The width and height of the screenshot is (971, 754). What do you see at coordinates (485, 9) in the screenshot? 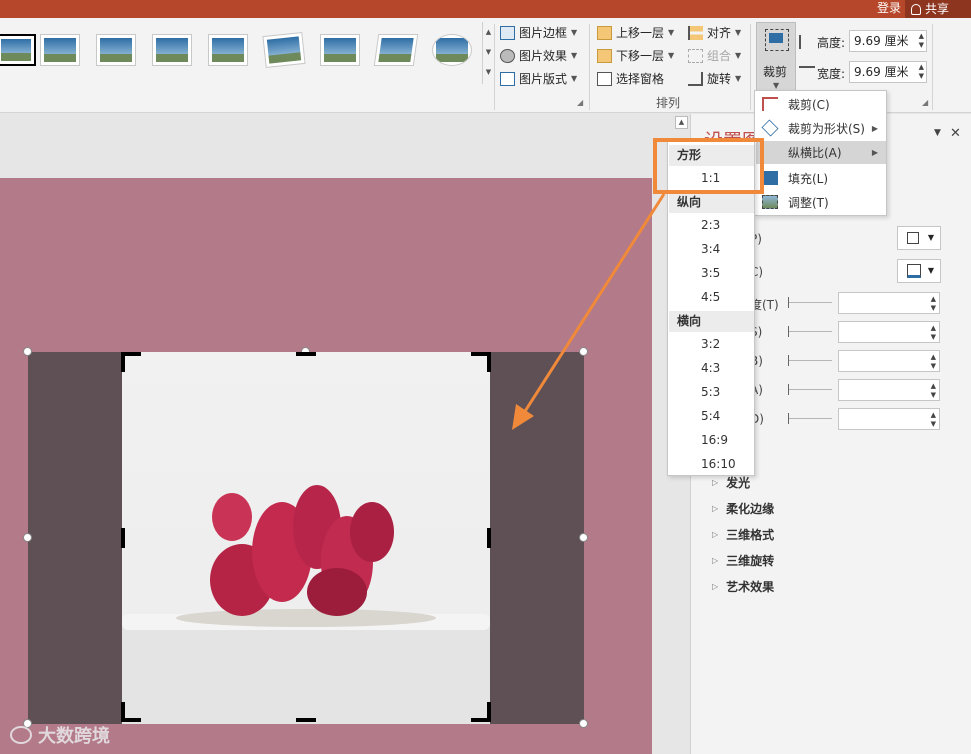
I see `title-bar` at bounding box center [485, 9].